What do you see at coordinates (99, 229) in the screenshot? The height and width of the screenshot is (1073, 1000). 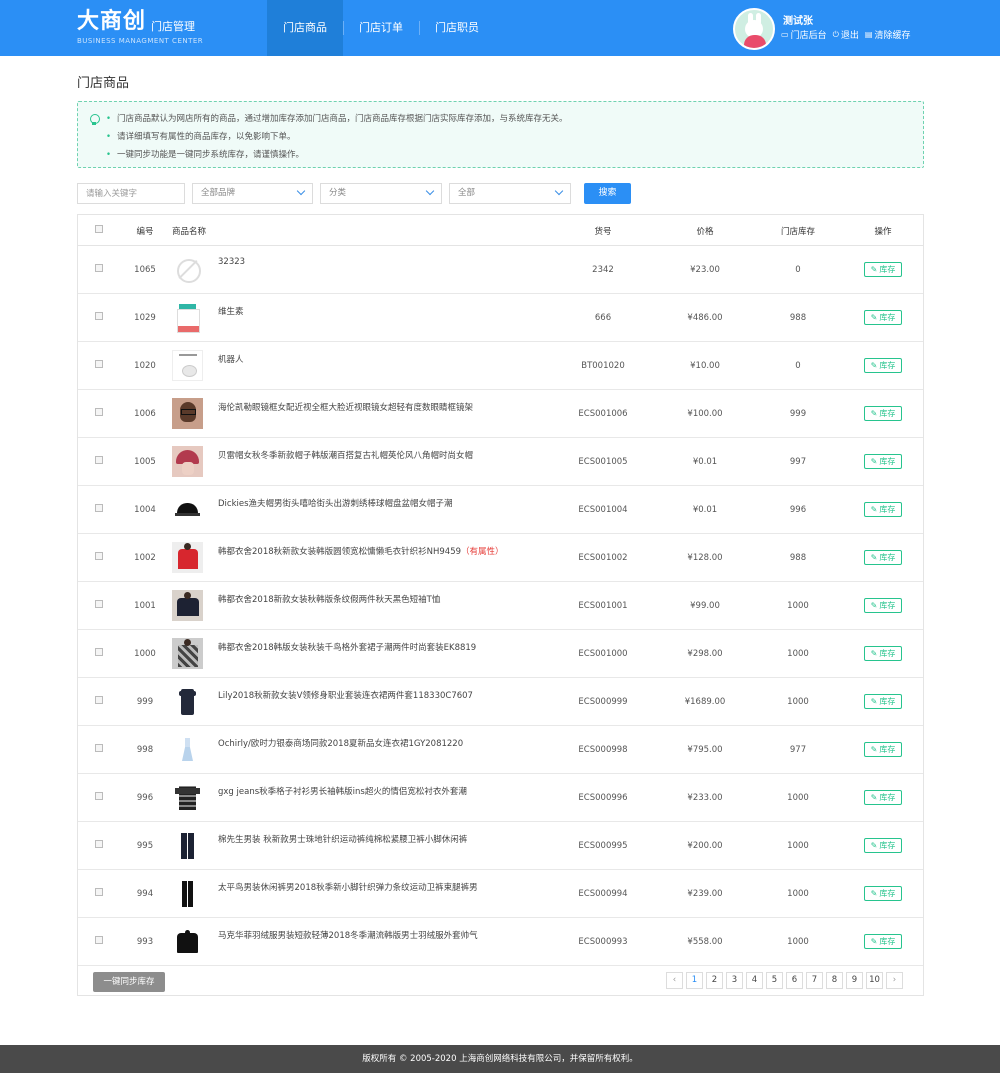 I see `select-all-checkbox` at bounding box center [99, 229].